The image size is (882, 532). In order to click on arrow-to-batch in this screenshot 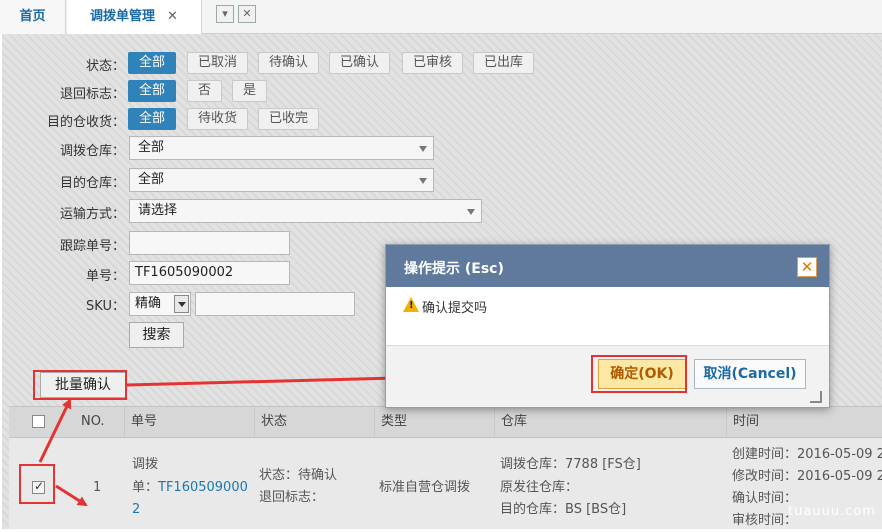, I will do `click(55, 430)`.